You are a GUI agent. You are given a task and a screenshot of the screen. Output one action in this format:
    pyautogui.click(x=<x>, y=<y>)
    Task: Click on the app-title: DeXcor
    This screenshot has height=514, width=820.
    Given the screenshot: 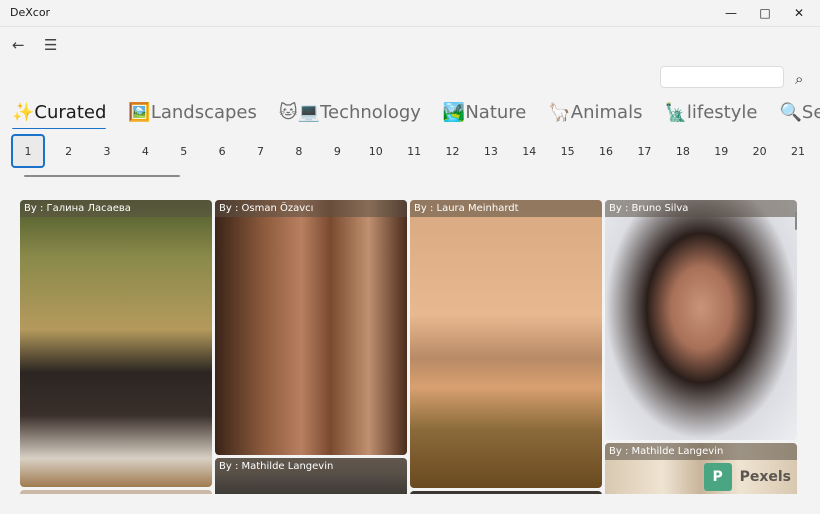 What is the action you would take?
    pyautogui.click(x=30, y=12)
    